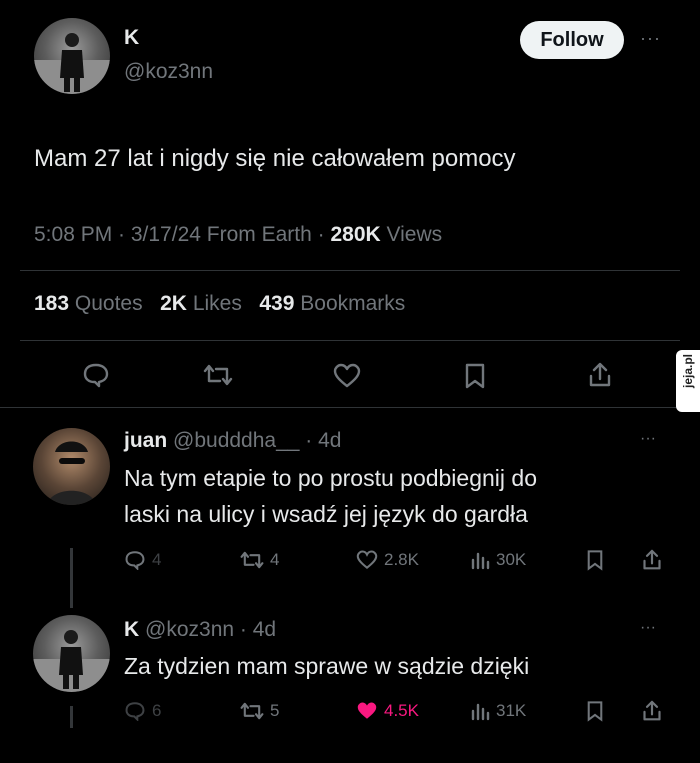 The height and width of the screenshot is (763, 700). I want to click on reply-header: K @koz3nn · 4d, so click(200, 630).